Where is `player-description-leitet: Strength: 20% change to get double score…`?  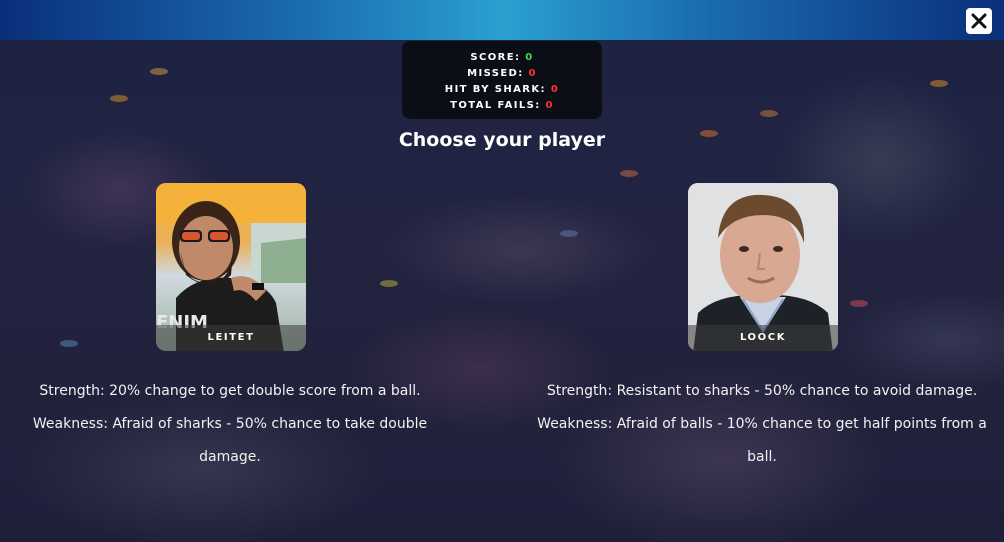
player-description-leitet: Strength: 20% change to get double score… is located at coordinates (230, 424).